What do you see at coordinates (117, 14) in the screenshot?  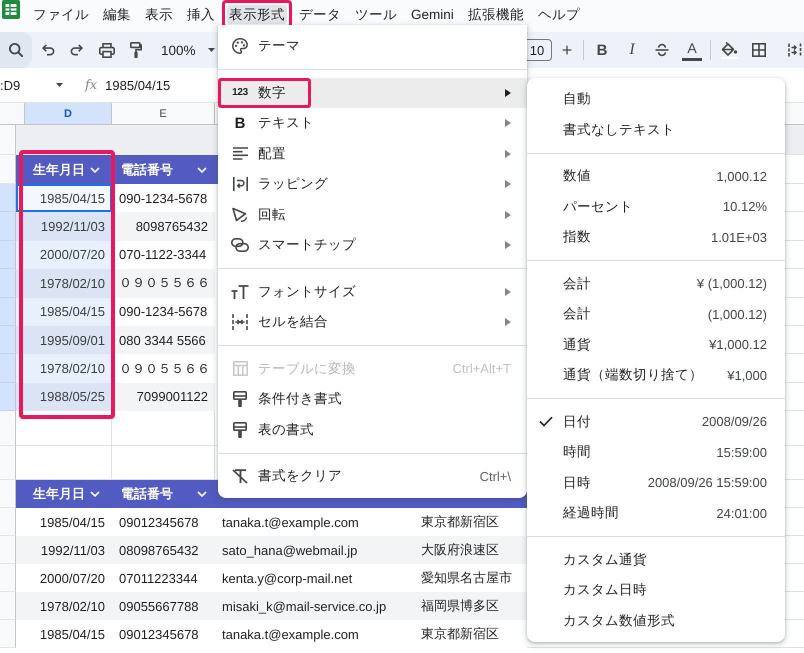 I see `menu-button: 編集` at bounding box center [117, 14].